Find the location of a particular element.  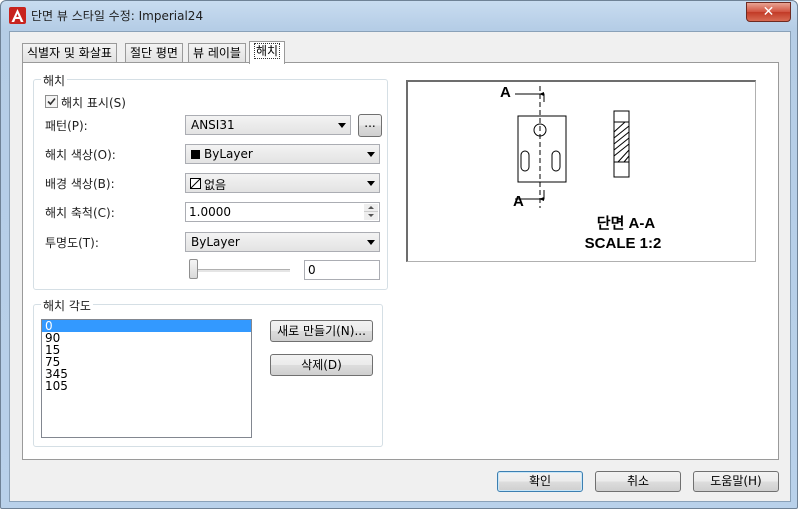

color-swatch-icon is located at coordinates (195, 154).